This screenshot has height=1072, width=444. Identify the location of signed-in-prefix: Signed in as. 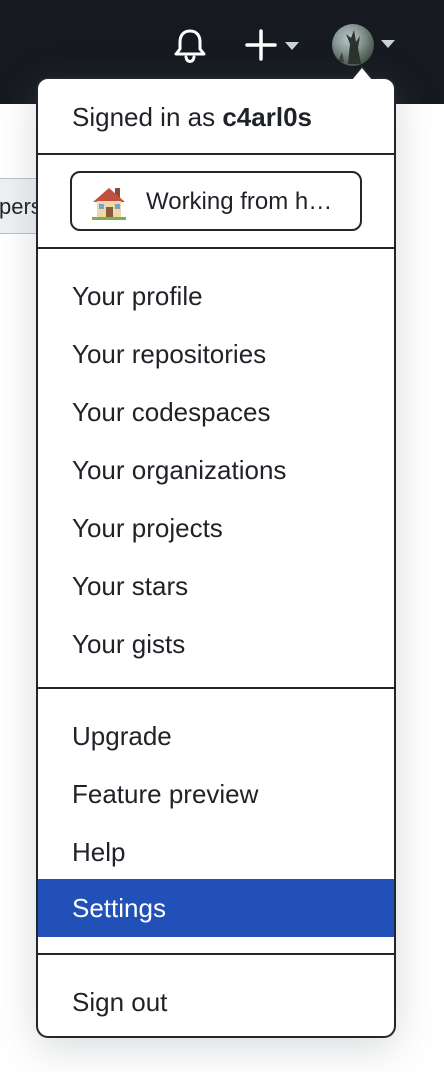
(144, 117).